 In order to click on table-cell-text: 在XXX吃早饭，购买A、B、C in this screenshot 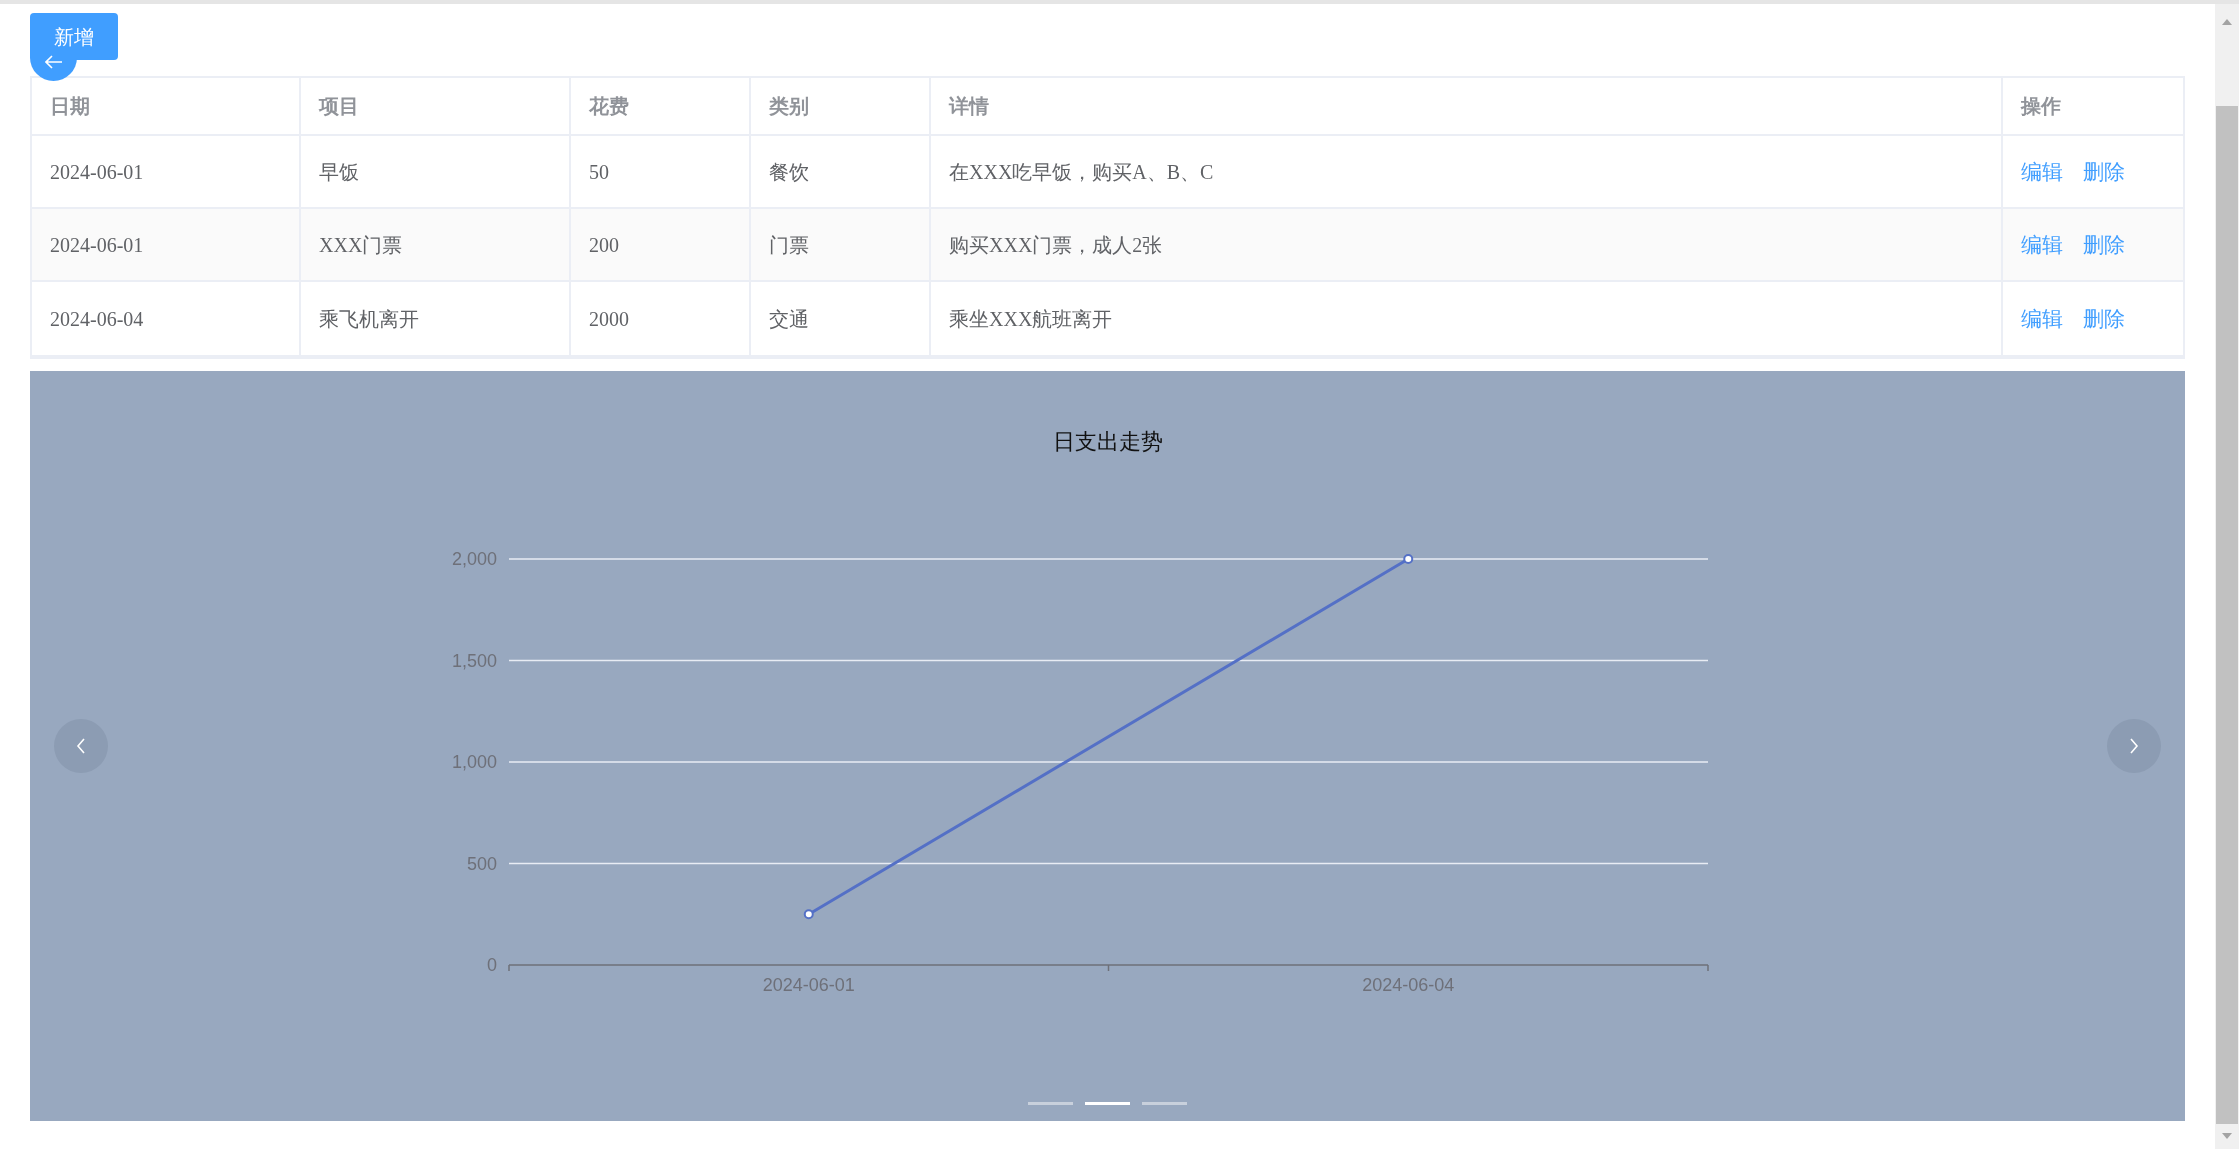, I will do `click(1081, 172)`.